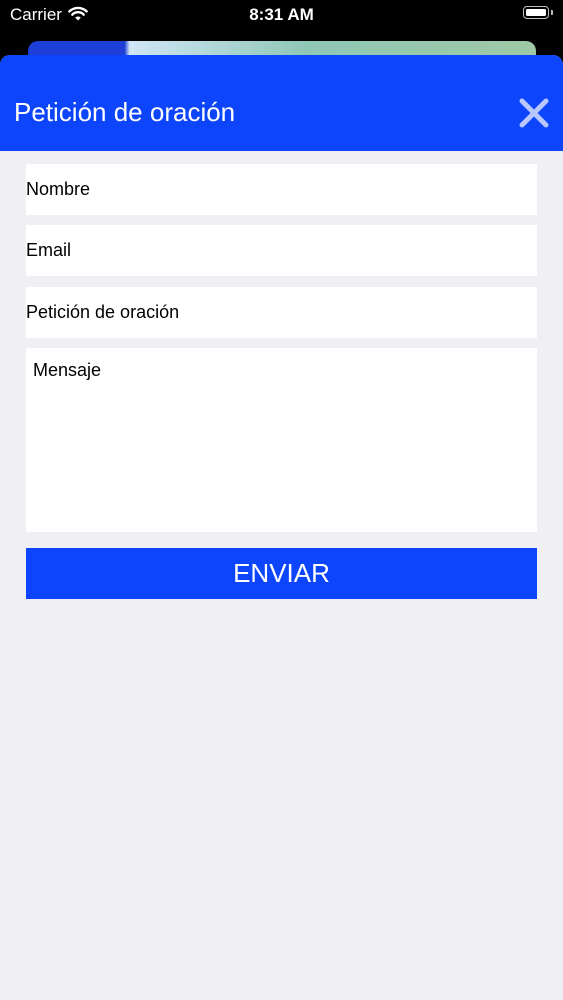 The width and height of the screenshot is (563, 1000). Describe the element at coordinates (281, 103) in the screenshot. I see `sheet-header: Petición de oración` at that location.